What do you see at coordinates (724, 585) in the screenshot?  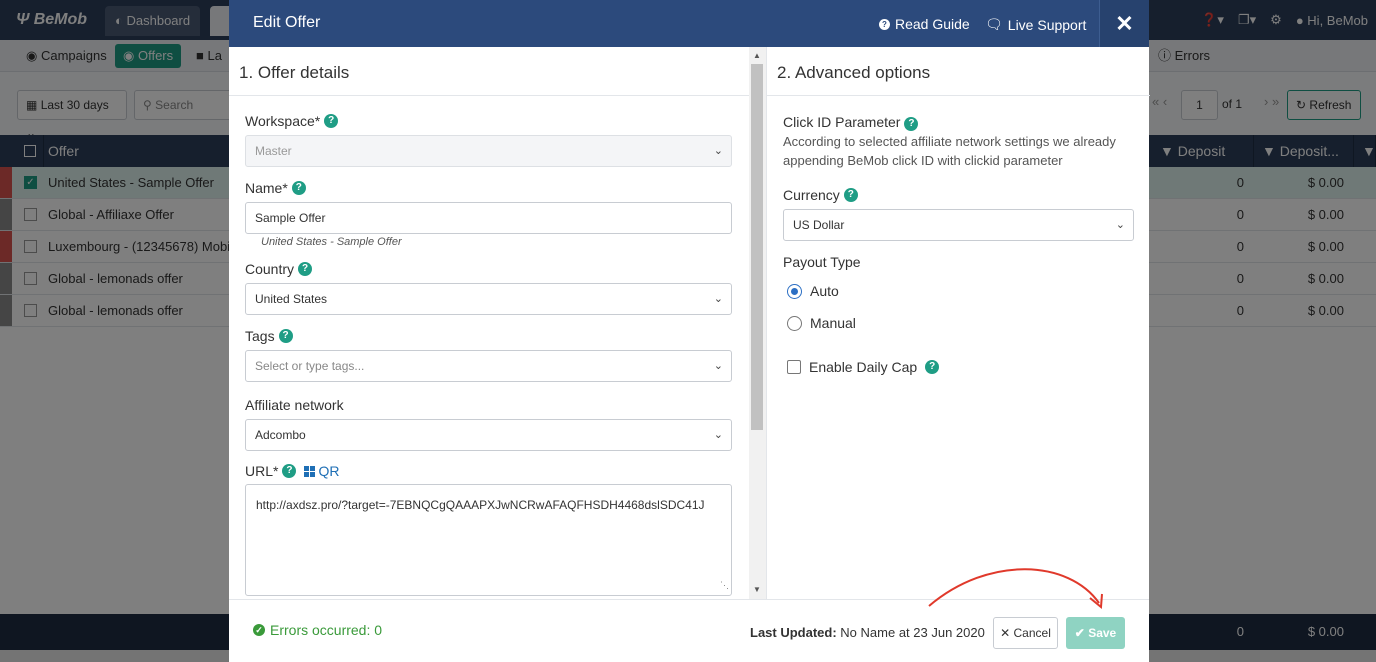 I see `resize-grip-icon: ⋱` at bounding box center [724, 585].